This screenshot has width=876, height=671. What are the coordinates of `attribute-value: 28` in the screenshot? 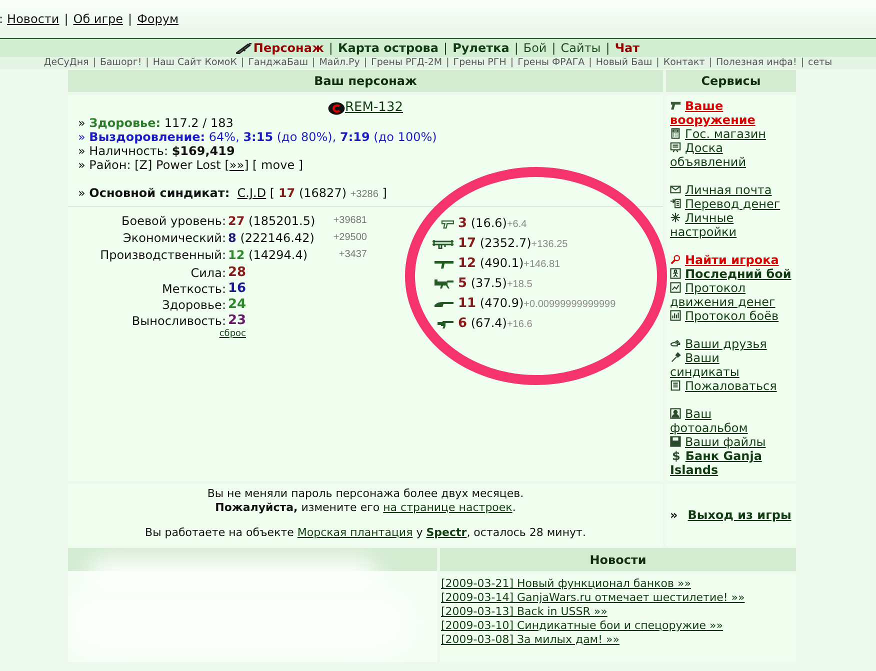 It's located at (237, 273).